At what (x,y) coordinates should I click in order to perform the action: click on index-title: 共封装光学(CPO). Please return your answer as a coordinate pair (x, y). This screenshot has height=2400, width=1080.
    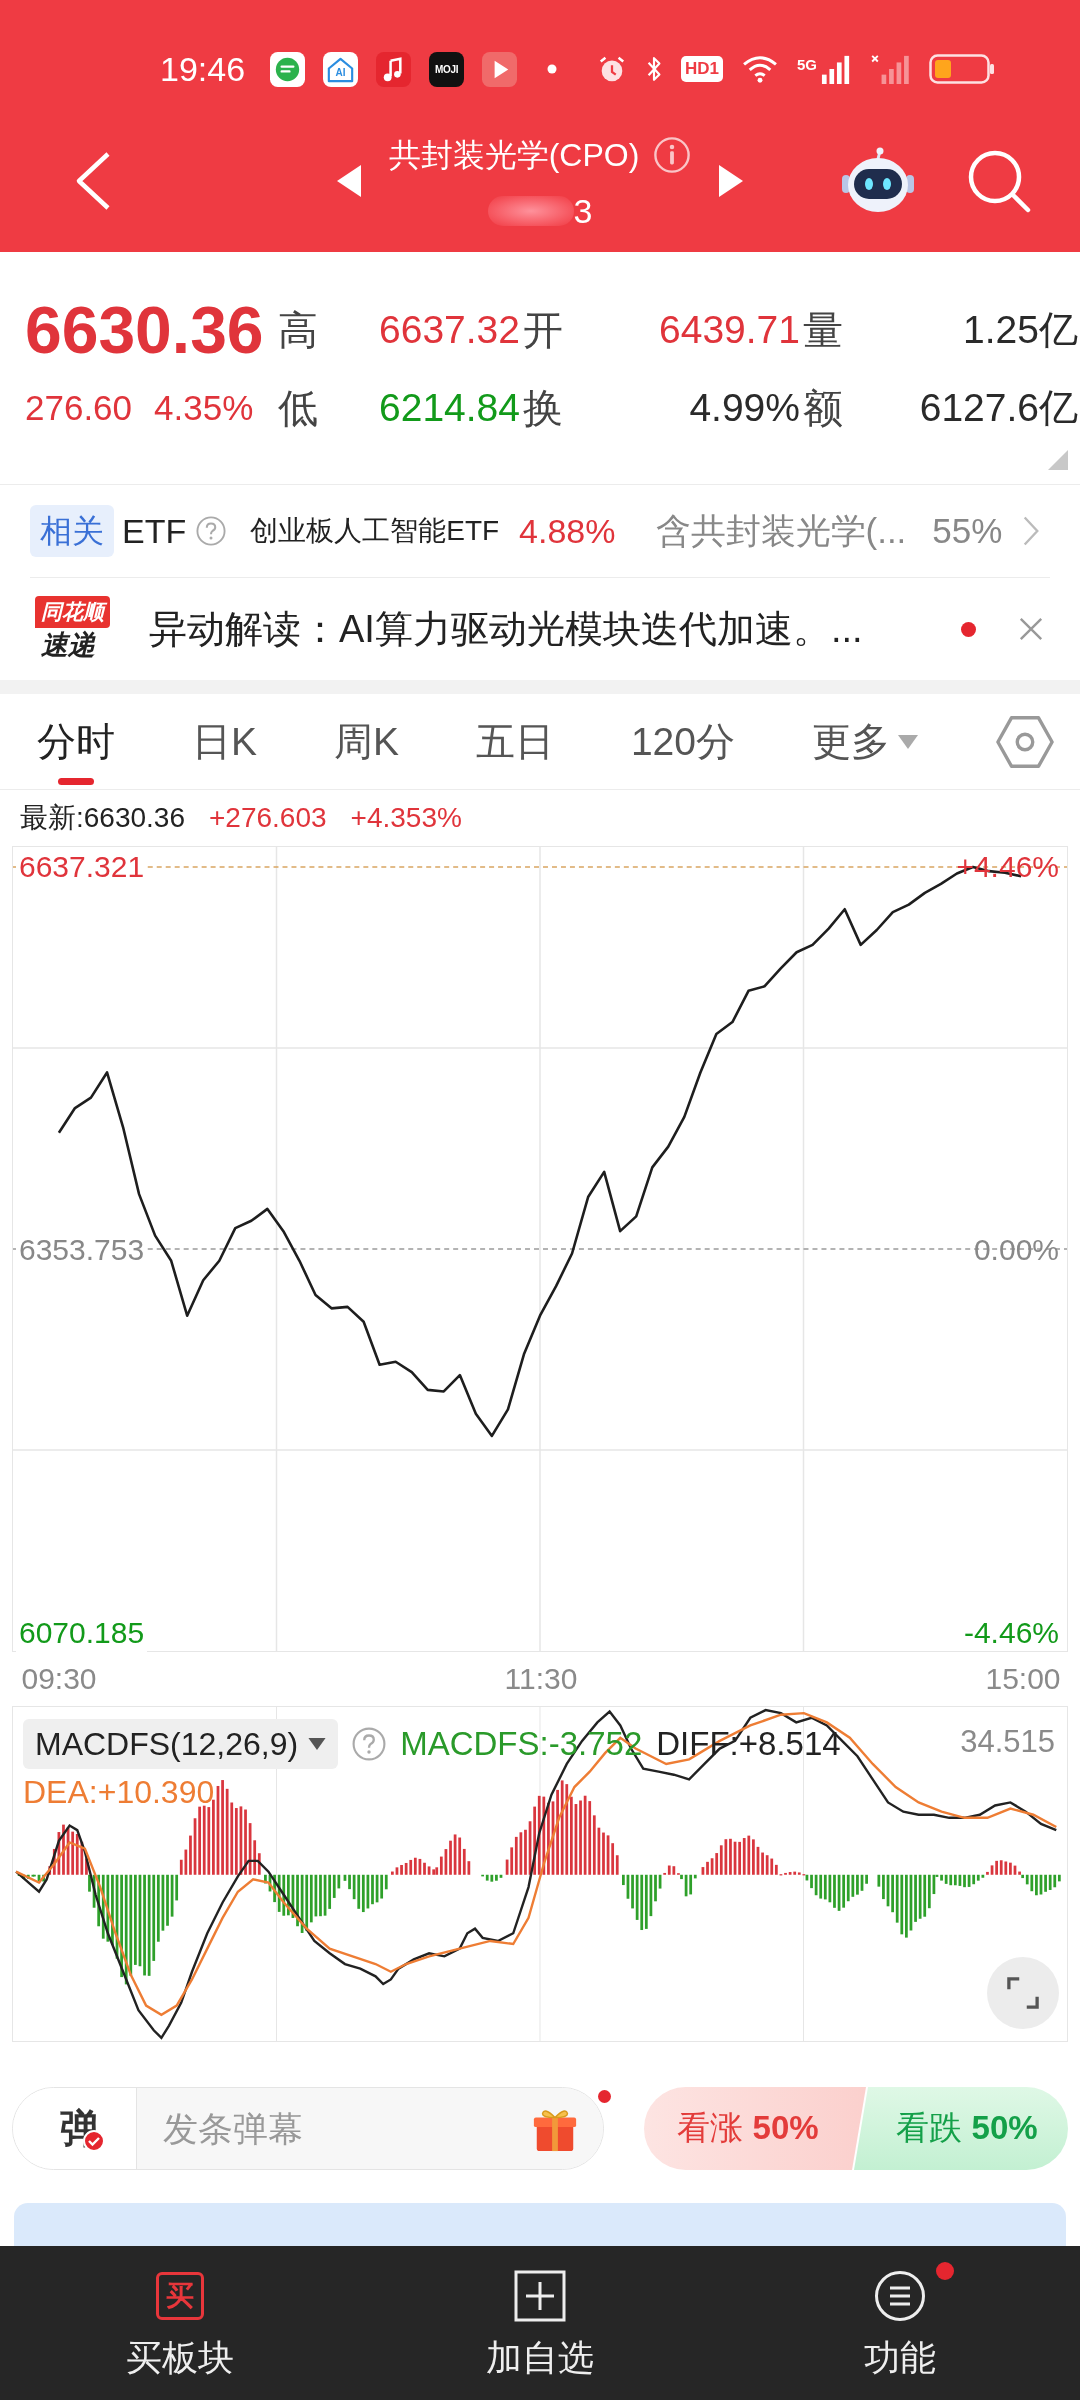
    Looking at the image, I should click on (514, 155).